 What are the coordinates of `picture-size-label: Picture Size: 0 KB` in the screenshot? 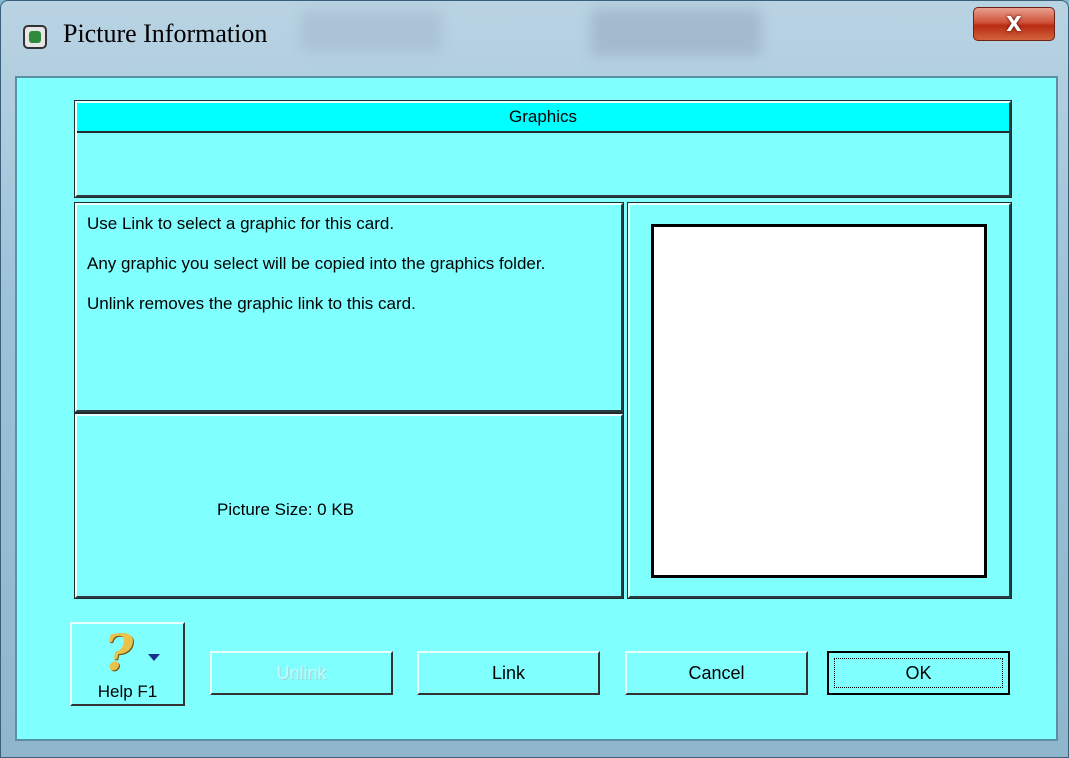 It's located at (286, 509).